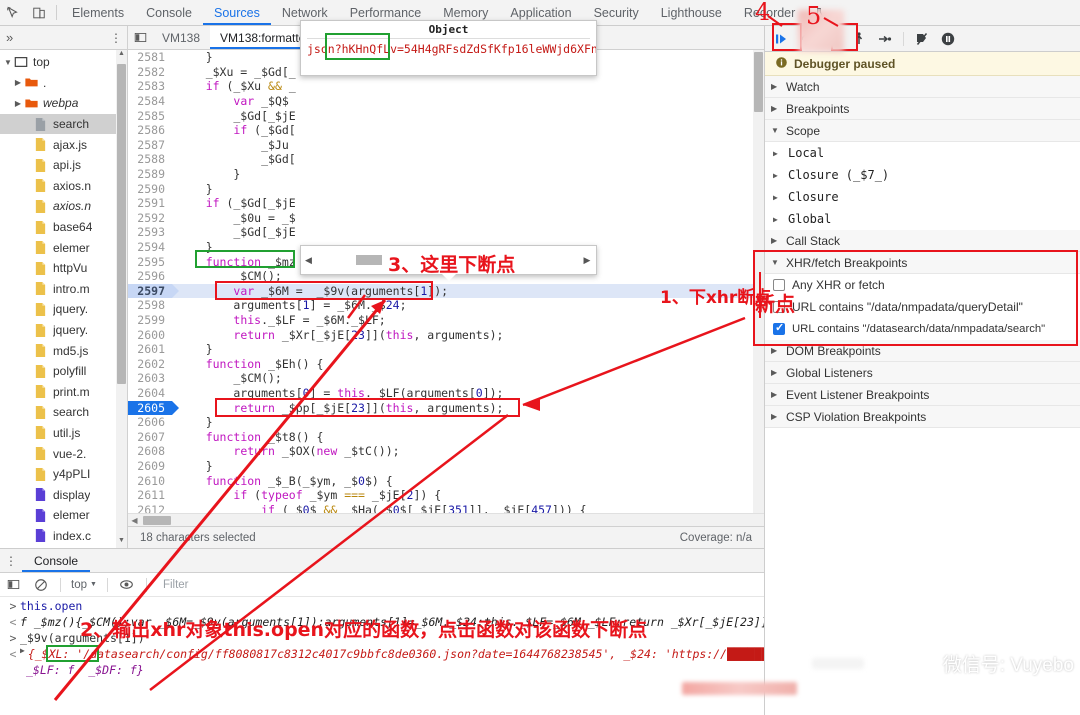  Describe the element at coordinates (922, 373) in the screenshot. I see `section-global-listeners: ▶ Global Listeners` at that location.